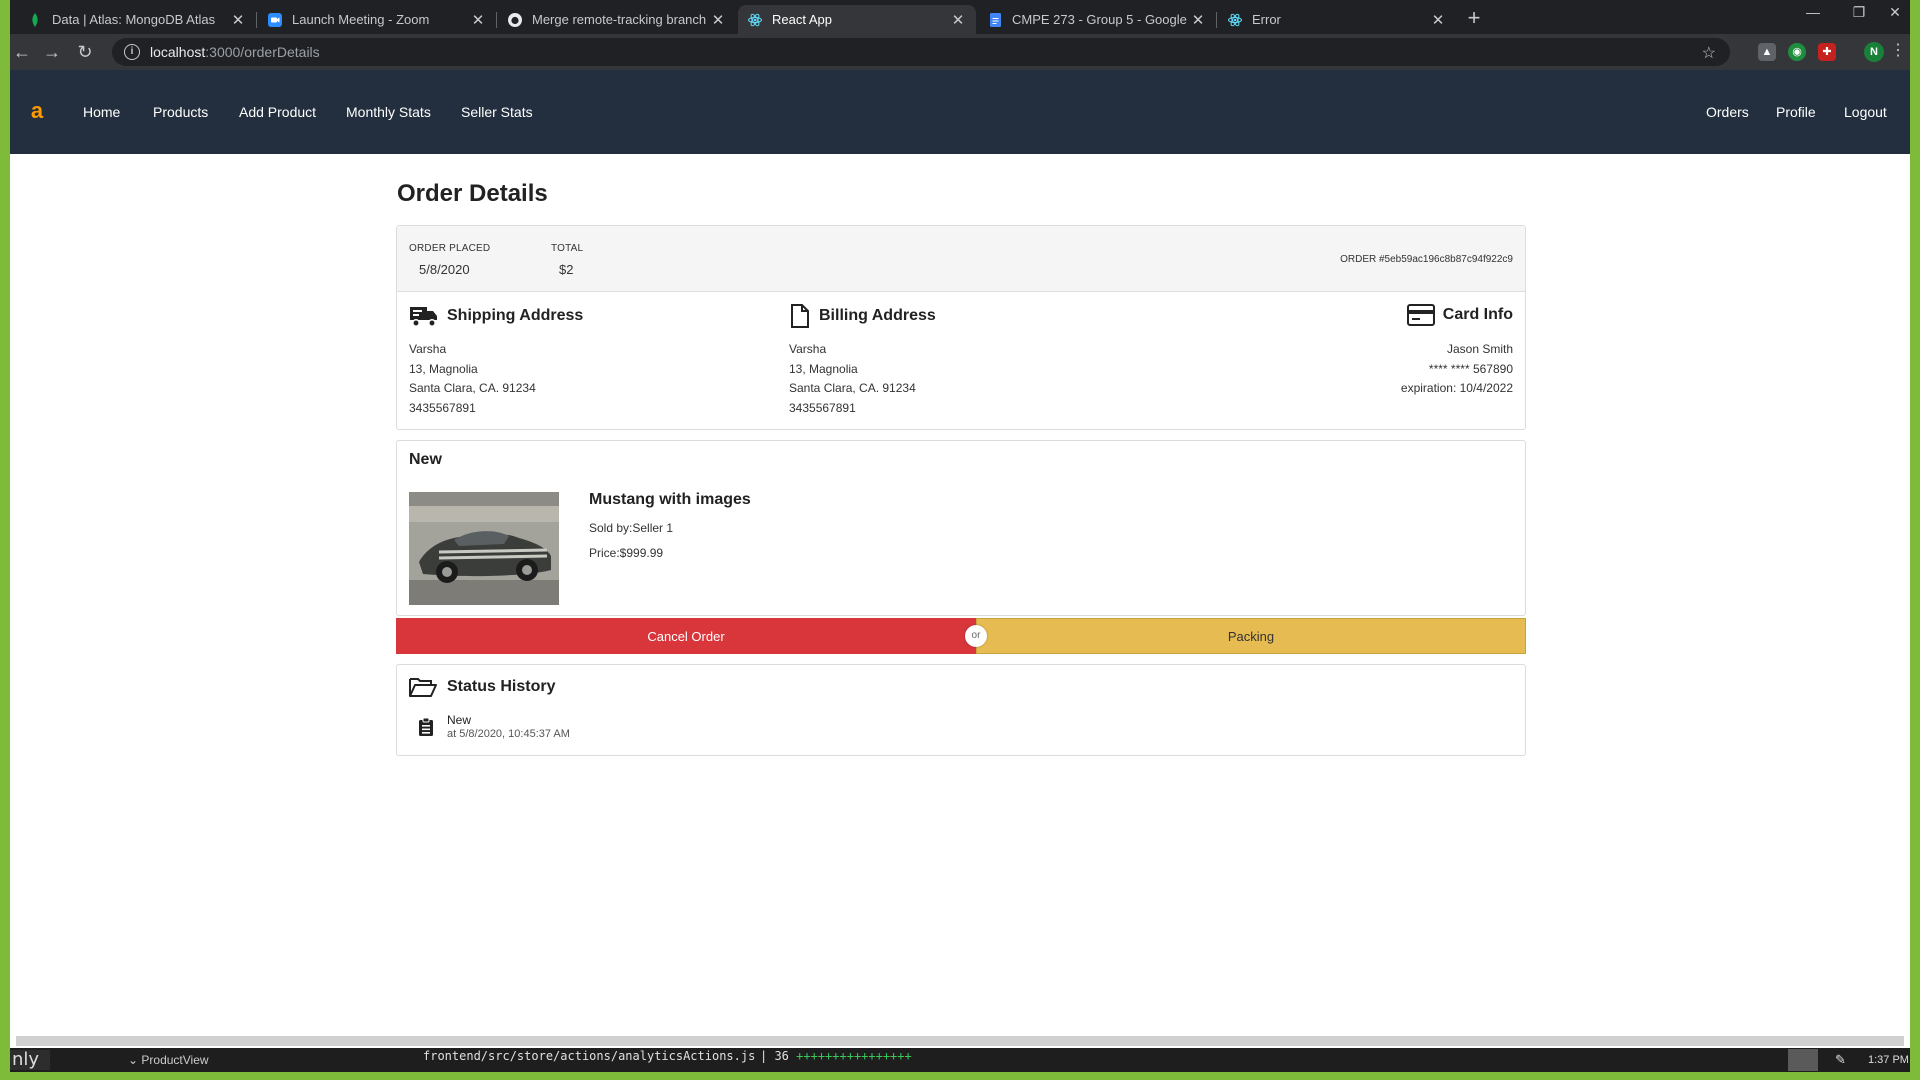 The image size is (1920, 1080). I want to click on minimize-icon: —, so click(1813, 12).